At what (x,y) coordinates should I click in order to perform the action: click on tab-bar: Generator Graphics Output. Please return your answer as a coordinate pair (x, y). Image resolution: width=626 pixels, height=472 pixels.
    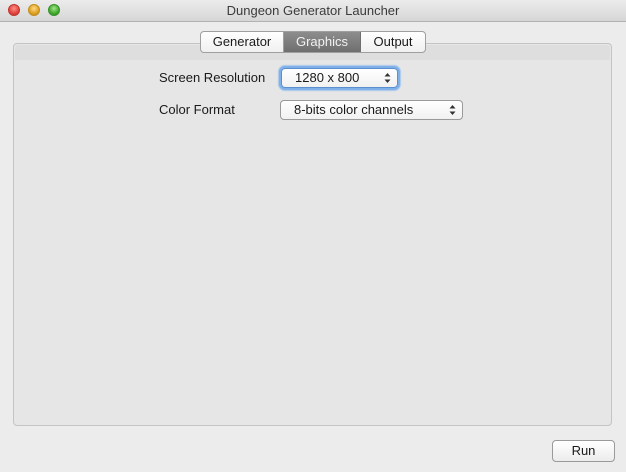
    Looking at the image, I should click on (313, 42).